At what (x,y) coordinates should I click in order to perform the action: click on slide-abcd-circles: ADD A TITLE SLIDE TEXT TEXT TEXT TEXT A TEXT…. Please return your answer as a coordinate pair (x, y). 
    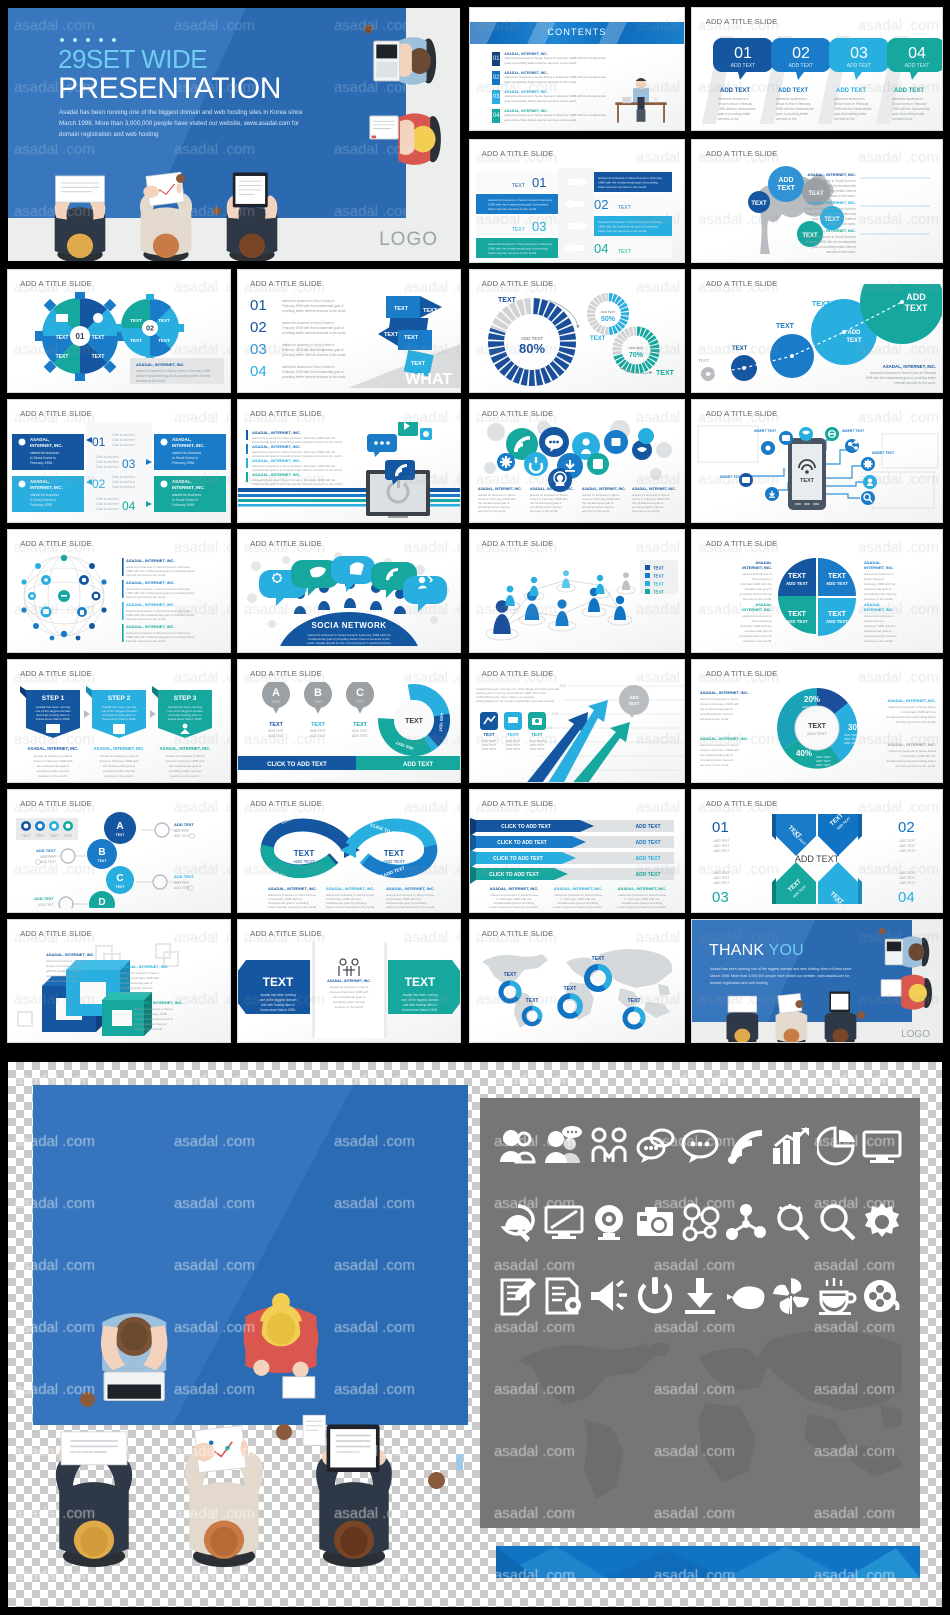
    Looking at the image, I should click on (119, 851).